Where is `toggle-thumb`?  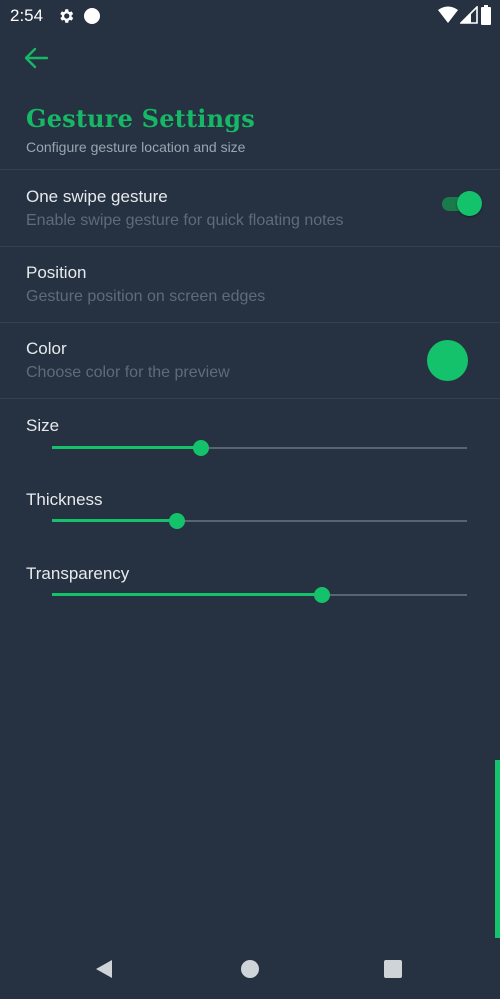 toggle-thumb is located at coordinates (469, 203).